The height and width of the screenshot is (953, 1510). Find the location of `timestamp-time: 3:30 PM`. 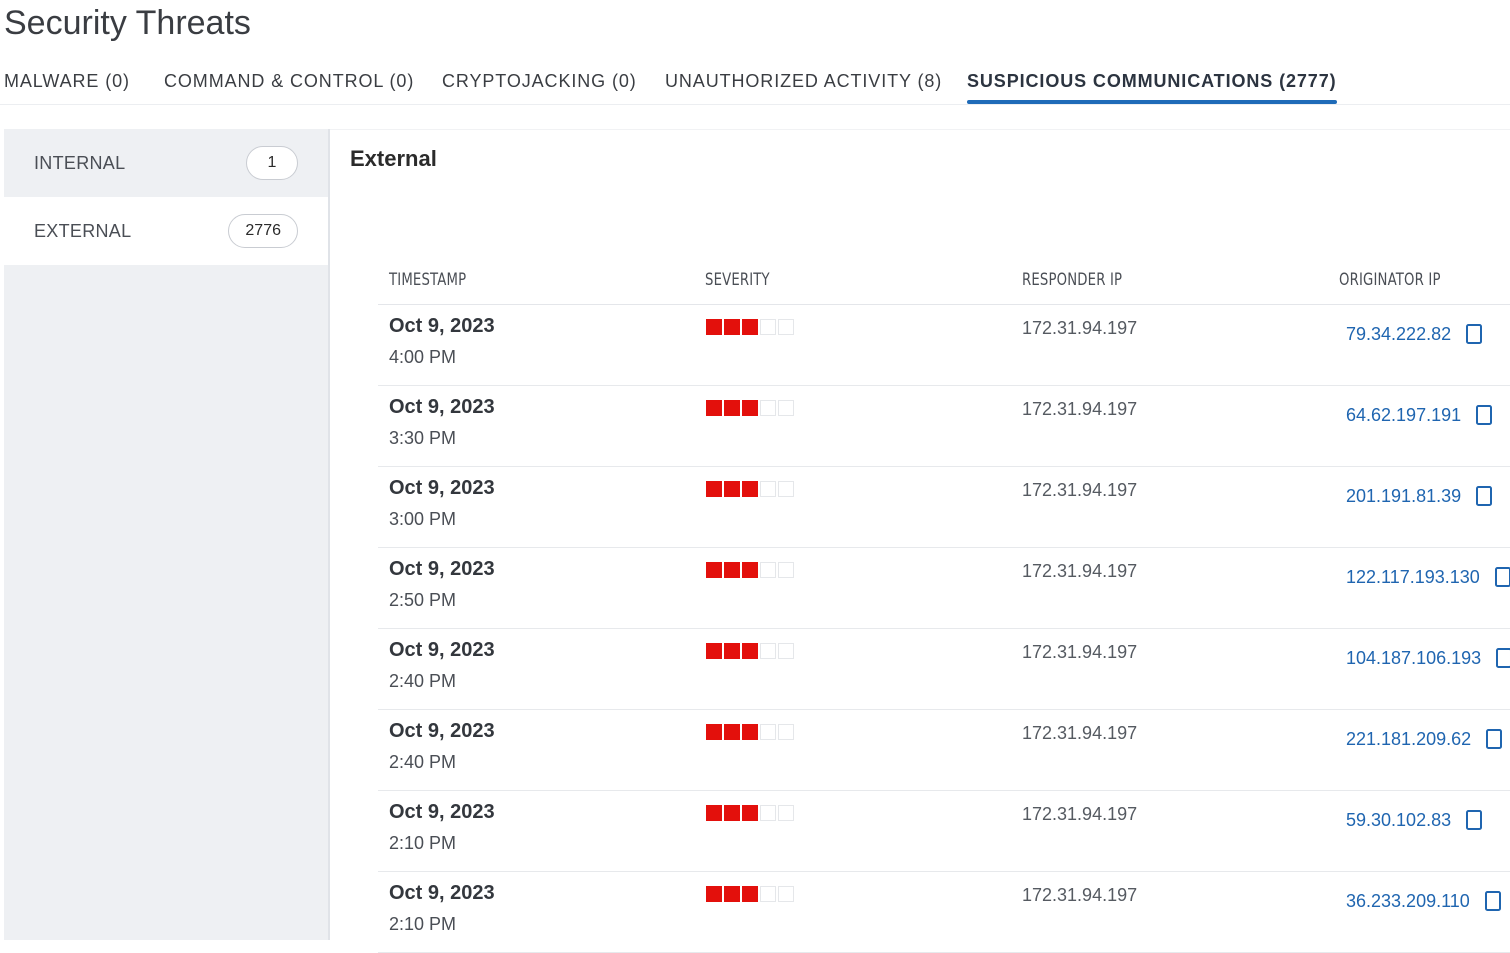

timestamp-time: 3:30 PM is located at coordinates (423, 438).